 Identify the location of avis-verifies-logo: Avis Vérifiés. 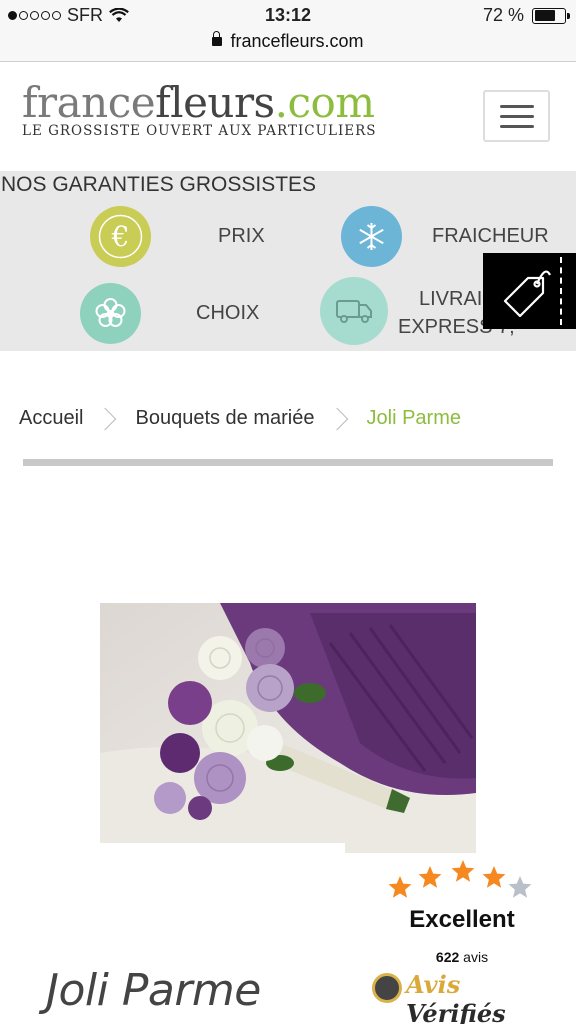
(456, 997).